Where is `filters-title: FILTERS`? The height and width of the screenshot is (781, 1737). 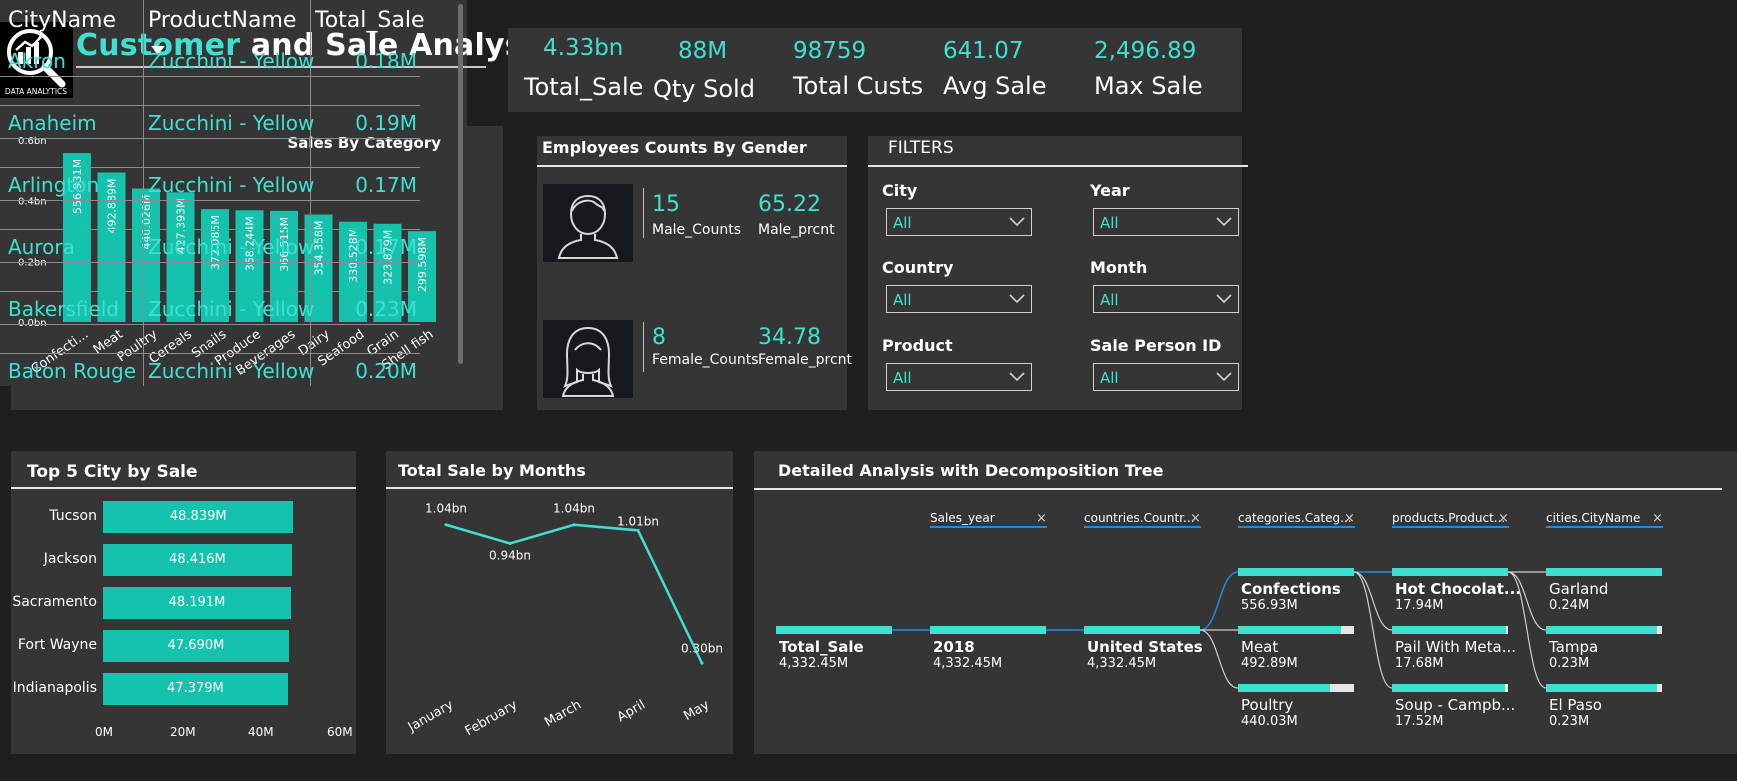 filters-title: FILTERS is located at coordinates (921, 148).